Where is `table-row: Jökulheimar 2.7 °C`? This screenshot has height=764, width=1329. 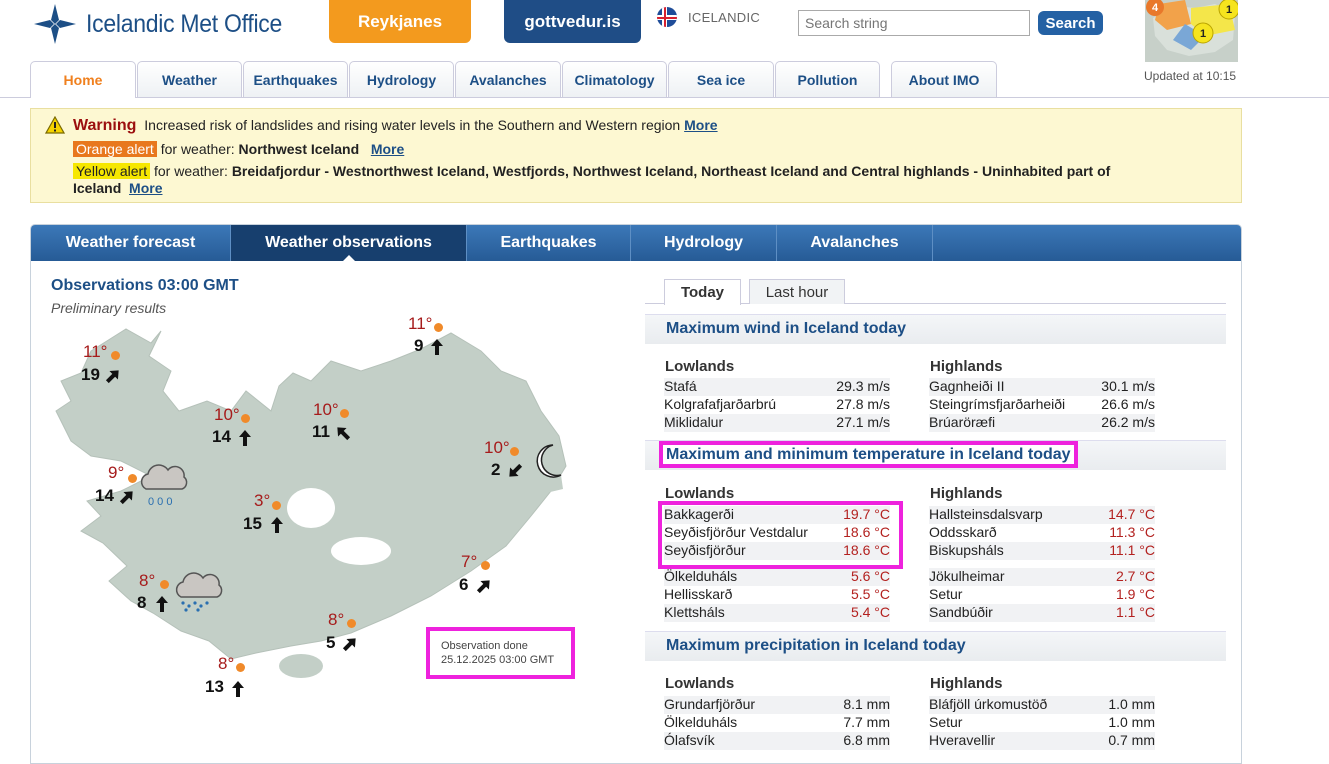 table-row: Jökulheimar 2.7 °C is located at coordinates (1042, 577).